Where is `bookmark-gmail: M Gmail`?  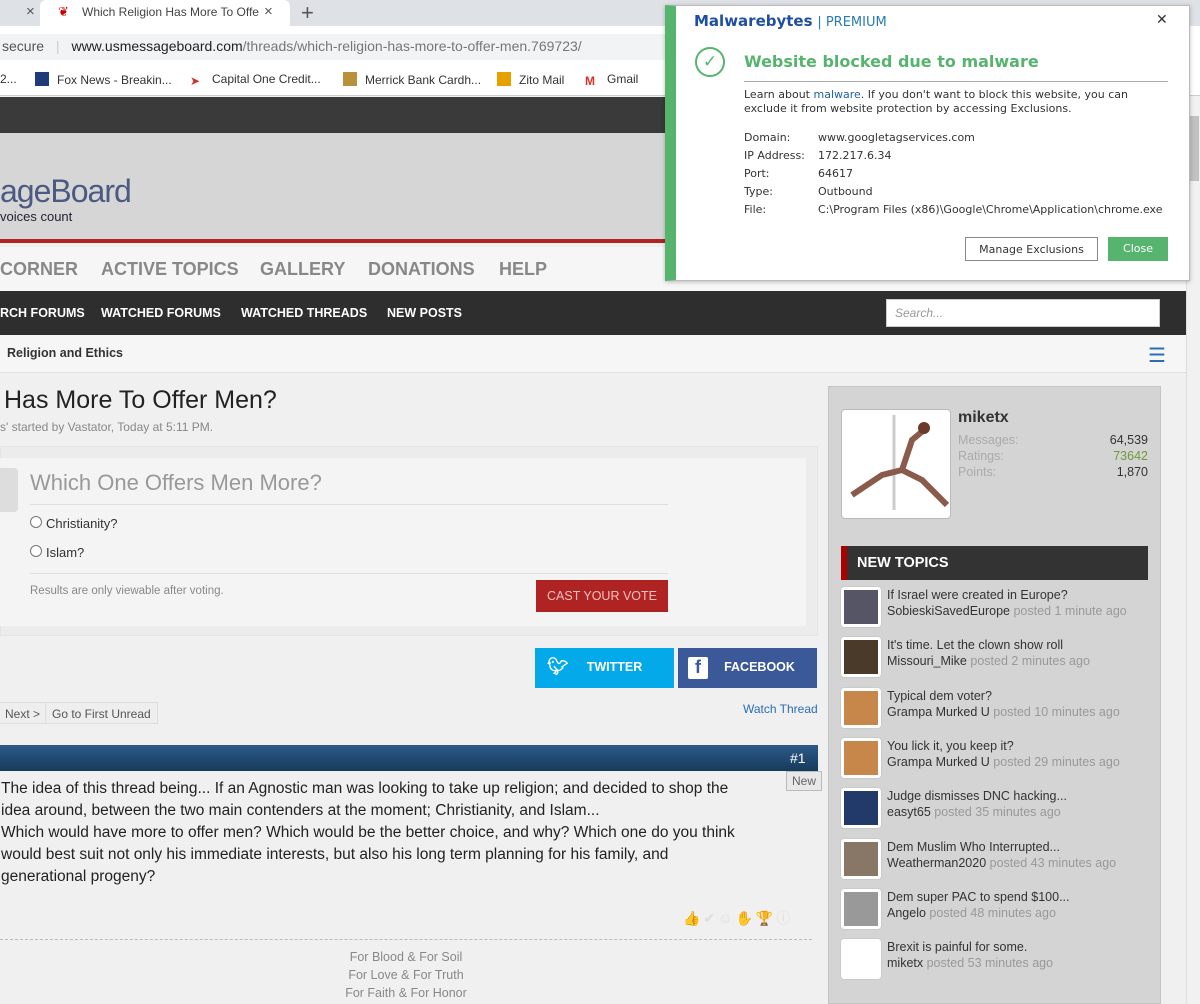 bookmark-gmail: M Gmail is located at coordinates (611, 80).